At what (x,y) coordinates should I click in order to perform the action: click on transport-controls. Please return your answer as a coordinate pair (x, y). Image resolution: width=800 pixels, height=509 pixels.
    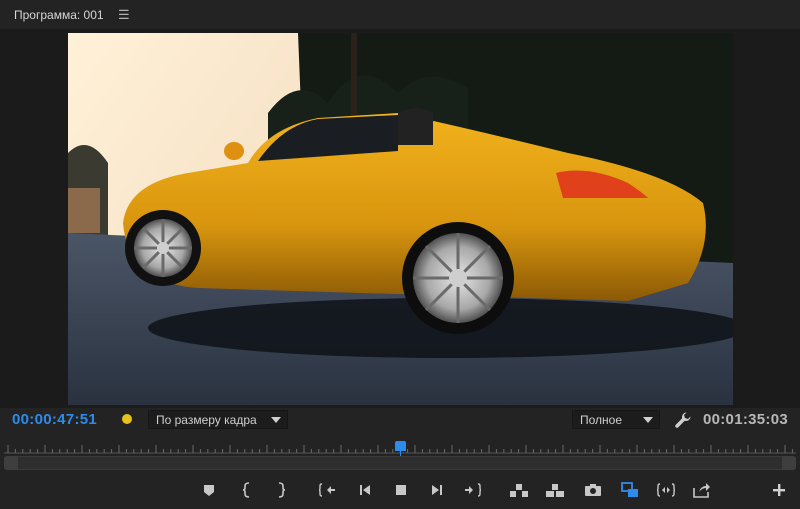
    Looking at the image, I should click on (400, 490).